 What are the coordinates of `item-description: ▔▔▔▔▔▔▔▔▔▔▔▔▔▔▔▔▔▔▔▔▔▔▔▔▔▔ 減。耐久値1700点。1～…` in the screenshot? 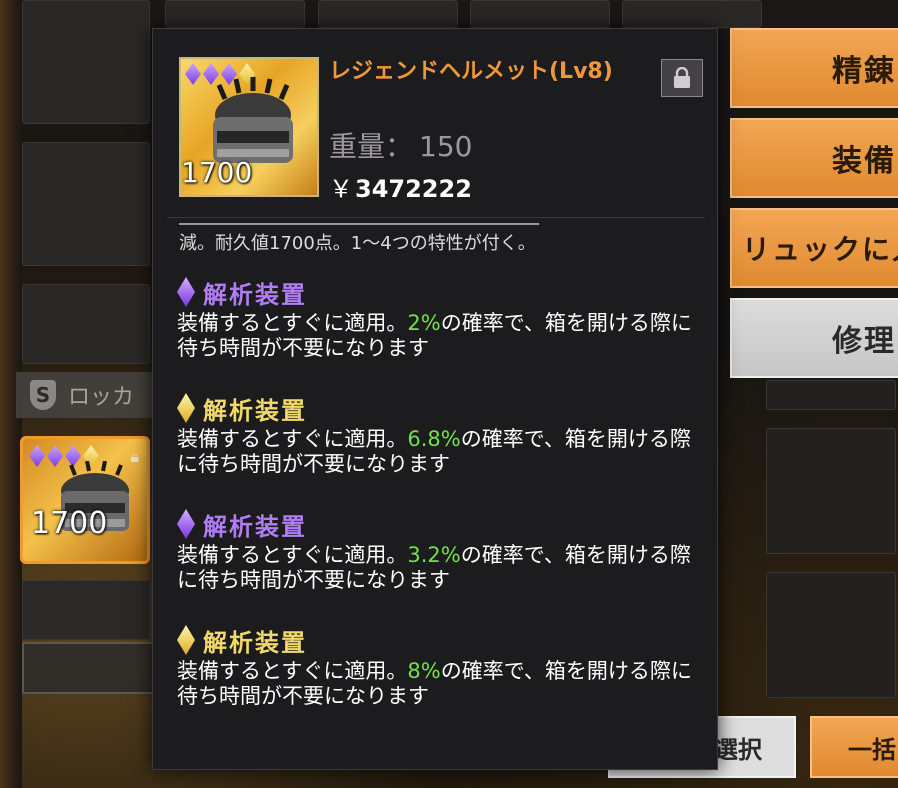 It's located at (439, 239).